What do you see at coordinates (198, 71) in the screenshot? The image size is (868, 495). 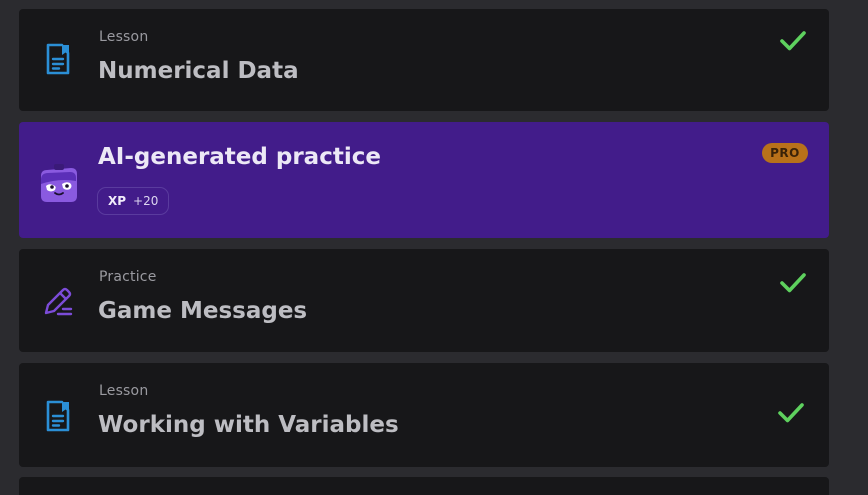 I see `item-title: Numerical Data` at bounding box center [198, 71].